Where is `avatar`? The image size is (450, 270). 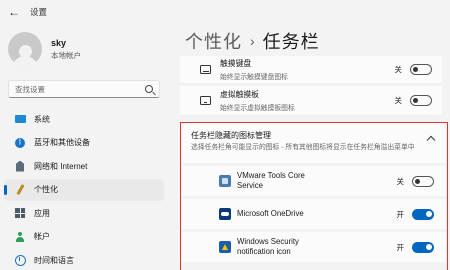 avatar is located at coordinates (25, 51).